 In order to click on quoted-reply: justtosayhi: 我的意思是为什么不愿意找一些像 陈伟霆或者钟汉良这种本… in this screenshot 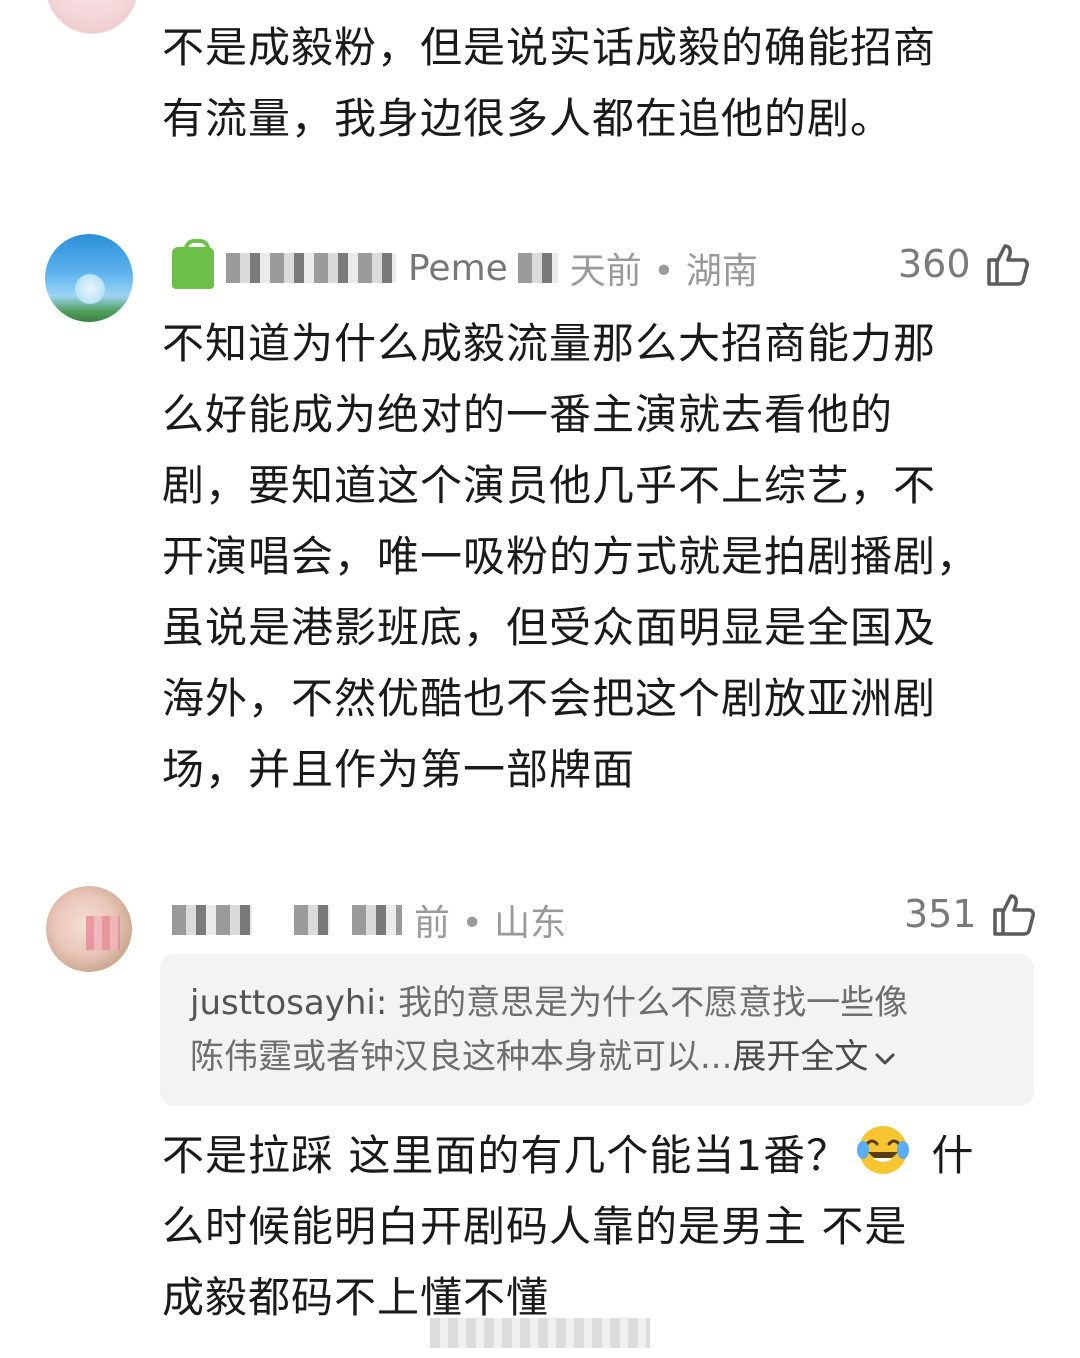, I will do `click(597, 1030)`.